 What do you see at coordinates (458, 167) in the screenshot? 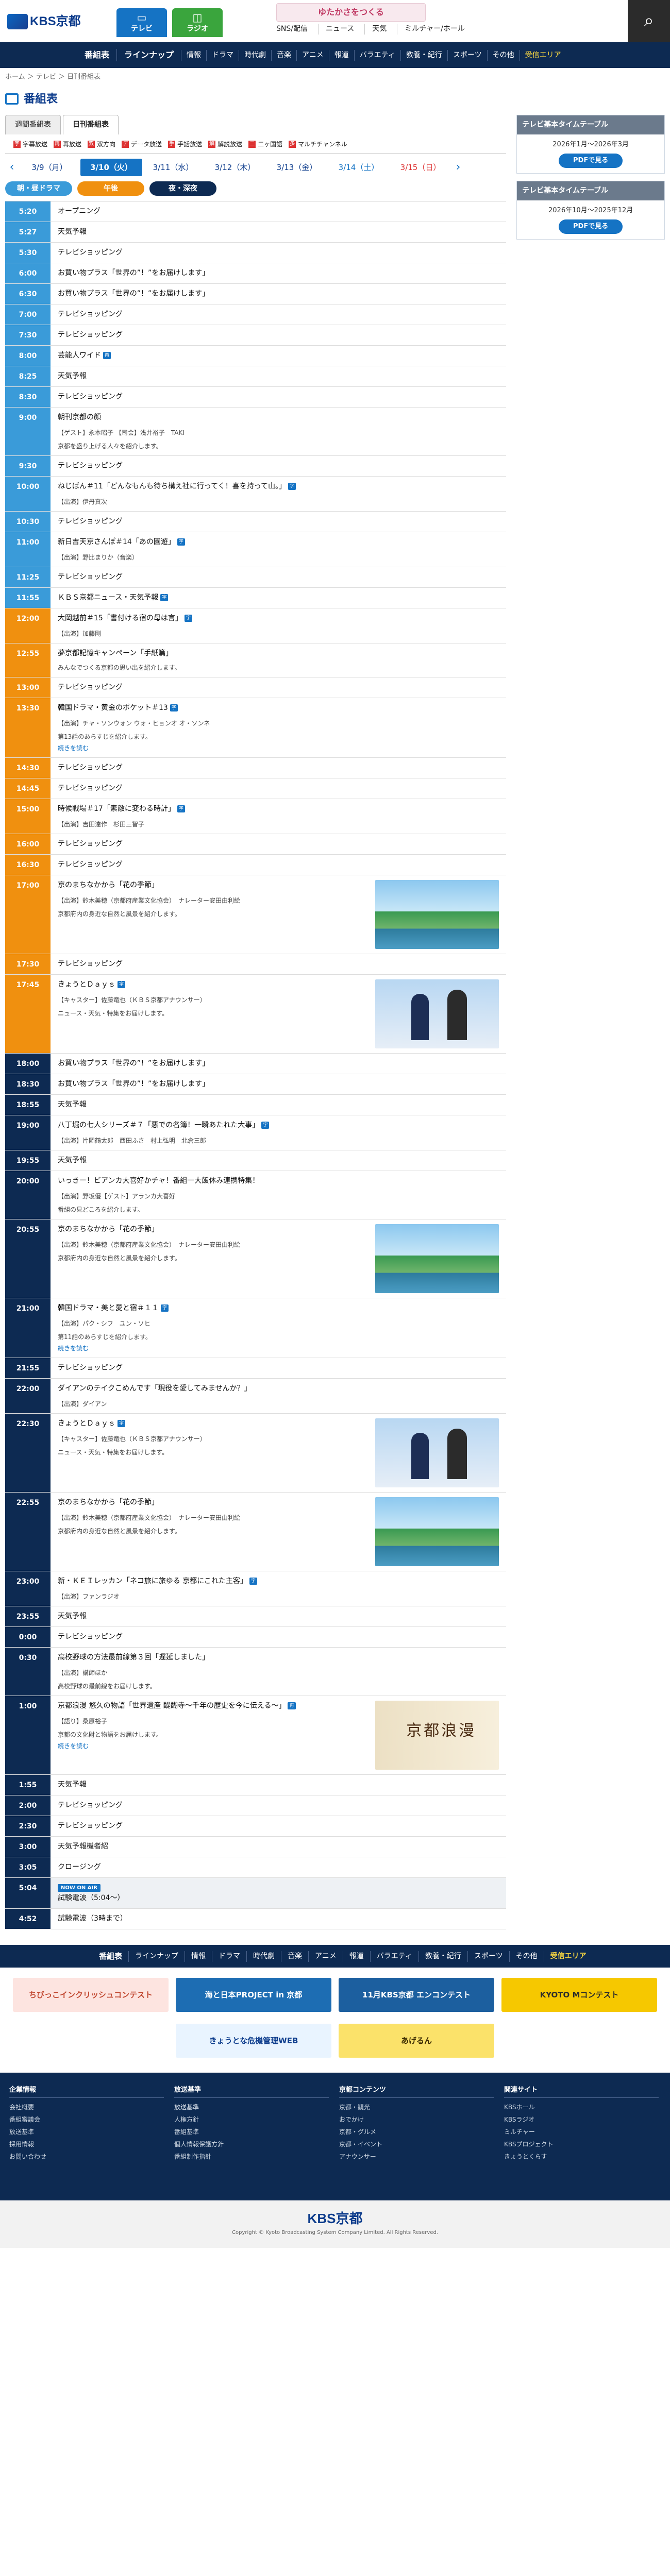
I see `next-arrow-icon: ›` at bounding box center [458, 167].